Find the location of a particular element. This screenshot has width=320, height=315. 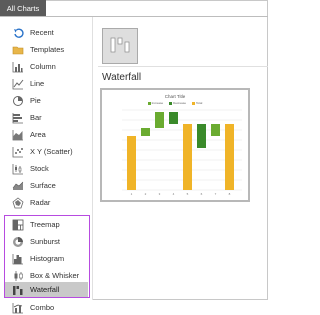

templates-icon is located at coordinates (18, 50).